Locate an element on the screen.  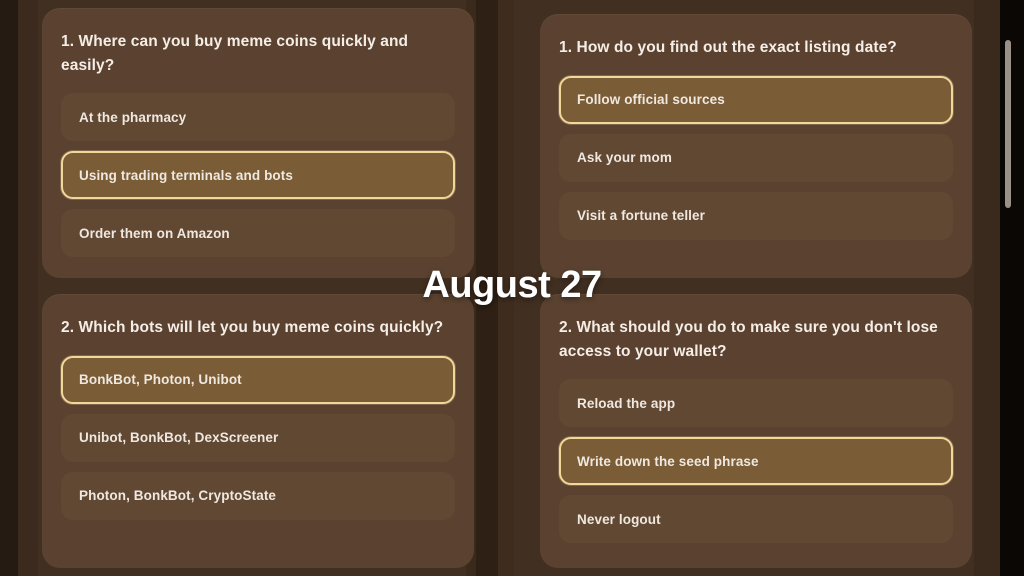
option-label: At the pharmacy is located at coordinates (133, 117).